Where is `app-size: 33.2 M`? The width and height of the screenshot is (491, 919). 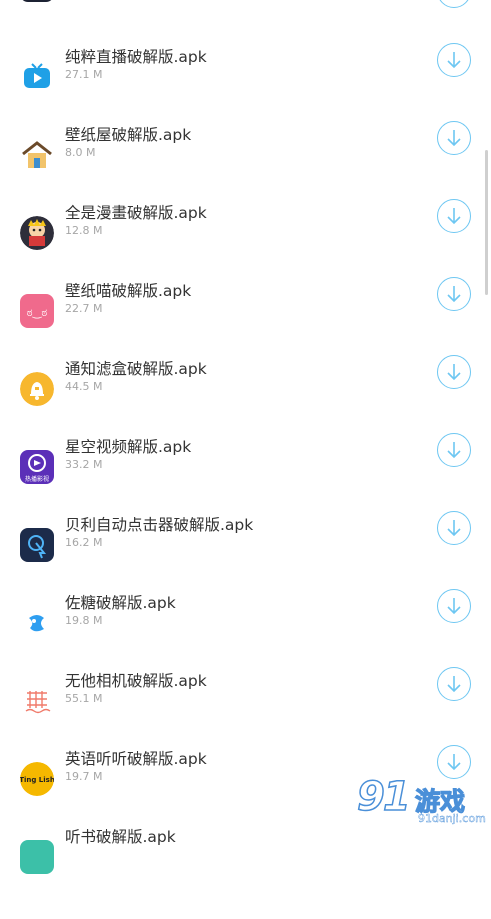 app-size: 33.2 M is located at coordinates (84, 464).